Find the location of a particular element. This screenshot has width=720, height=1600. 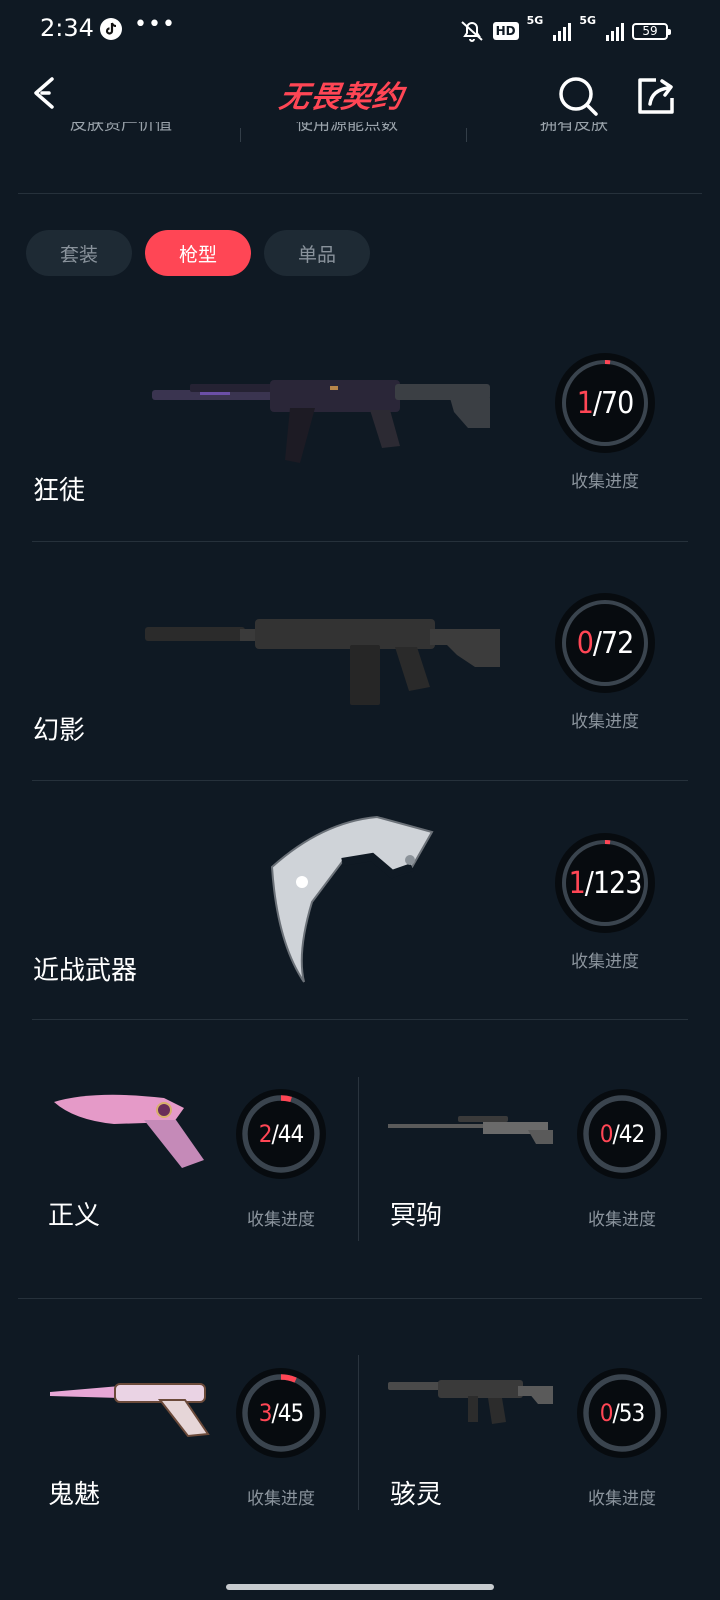

total-count: 123 is located at coordinates (617, 883).